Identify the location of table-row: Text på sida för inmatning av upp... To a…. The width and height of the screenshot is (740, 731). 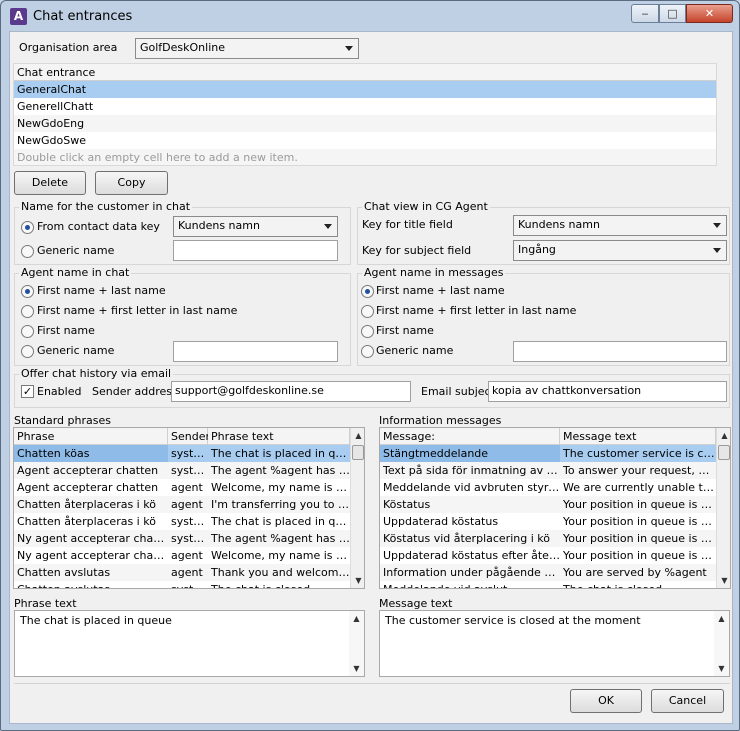
(548, 470).